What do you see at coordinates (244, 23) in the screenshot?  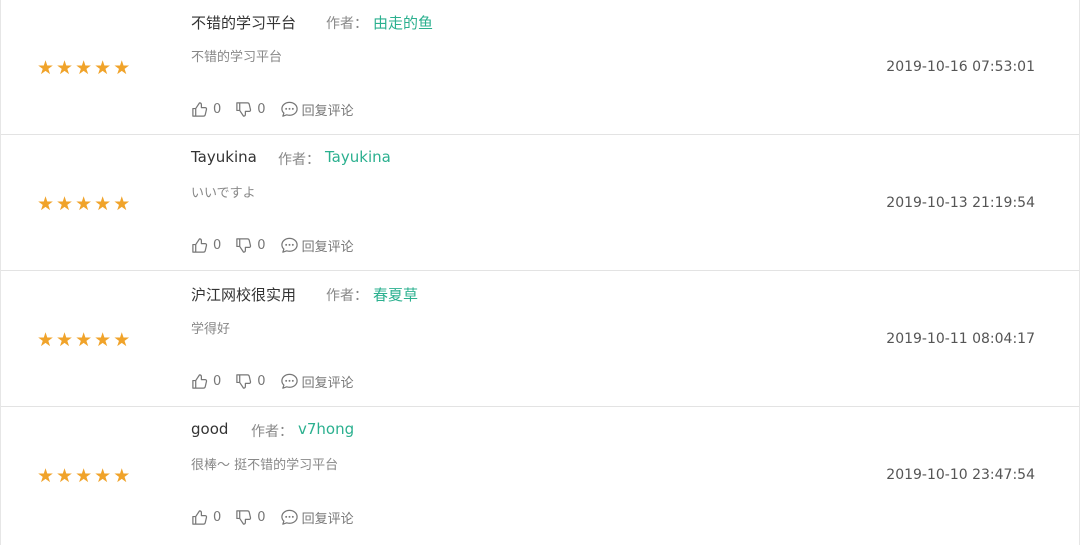 I see `review-title: 不错的学习平台` at bounding box center [244, 23].